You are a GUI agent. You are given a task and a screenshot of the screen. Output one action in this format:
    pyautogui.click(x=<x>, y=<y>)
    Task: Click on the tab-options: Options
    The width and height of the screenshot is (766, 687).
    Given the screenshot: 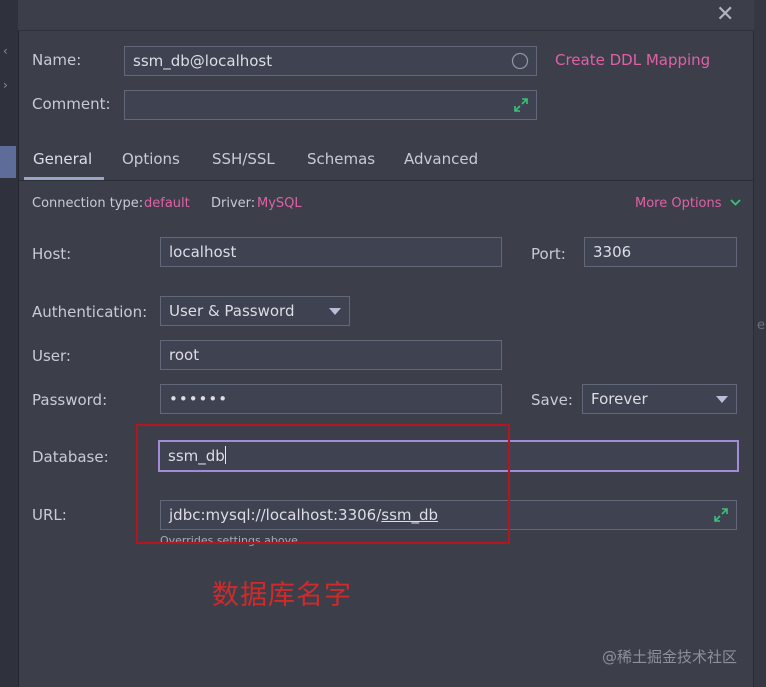 What is the action you would take?
    pyautogui.click(x=151, y=159)
    